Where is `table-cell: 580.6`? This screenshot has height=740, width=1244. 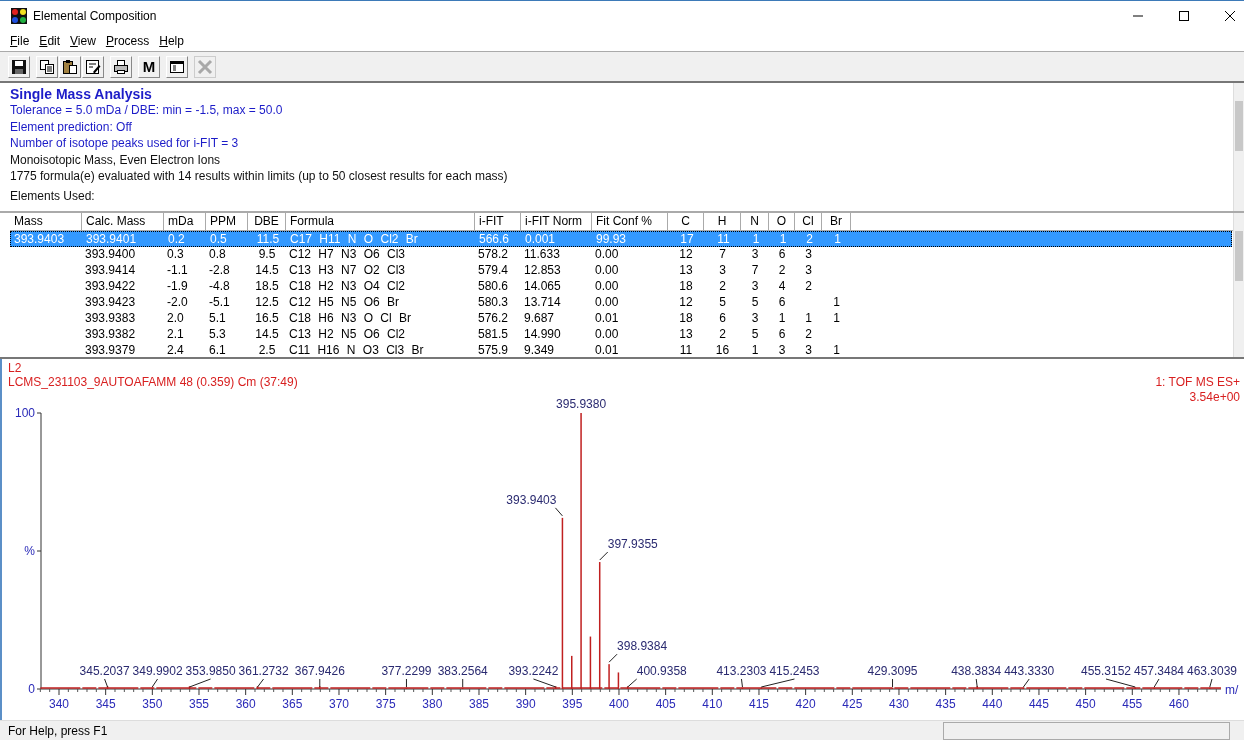 table-cell: 580.6 is located at coordinates (493, 287).